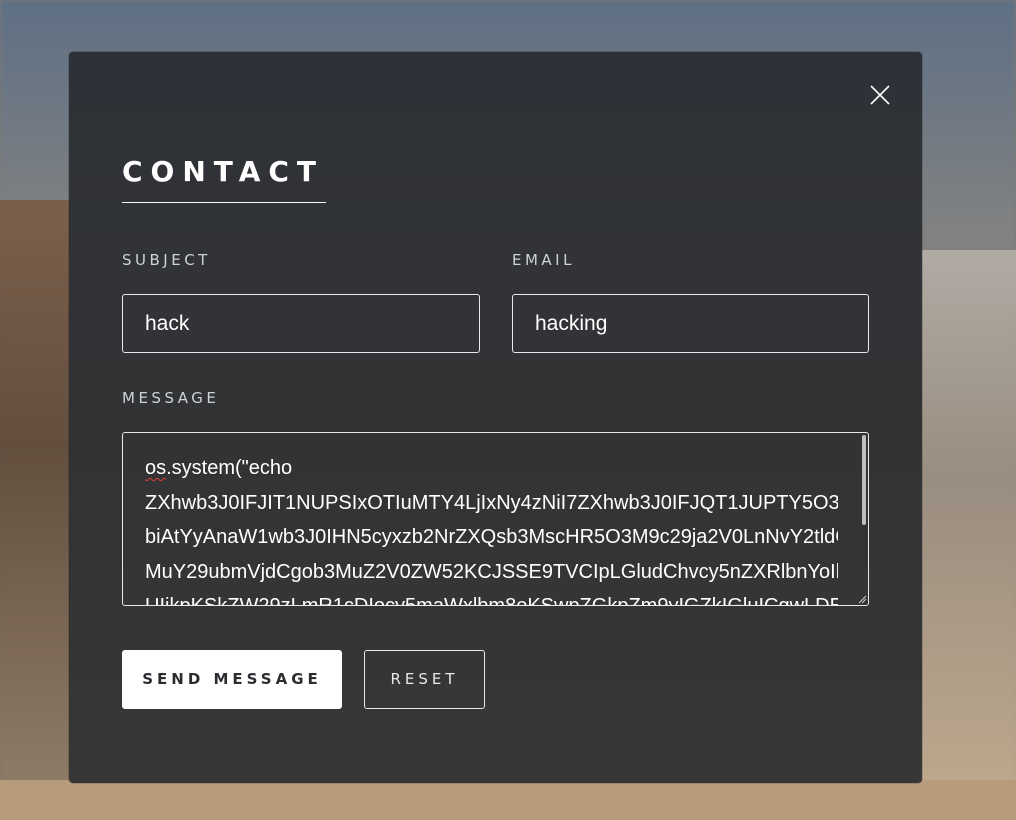  What do you see at coordinates (491, 468) in the screenshot?
I see `message-line: os.system("echo` at bounding box center [491, 468].